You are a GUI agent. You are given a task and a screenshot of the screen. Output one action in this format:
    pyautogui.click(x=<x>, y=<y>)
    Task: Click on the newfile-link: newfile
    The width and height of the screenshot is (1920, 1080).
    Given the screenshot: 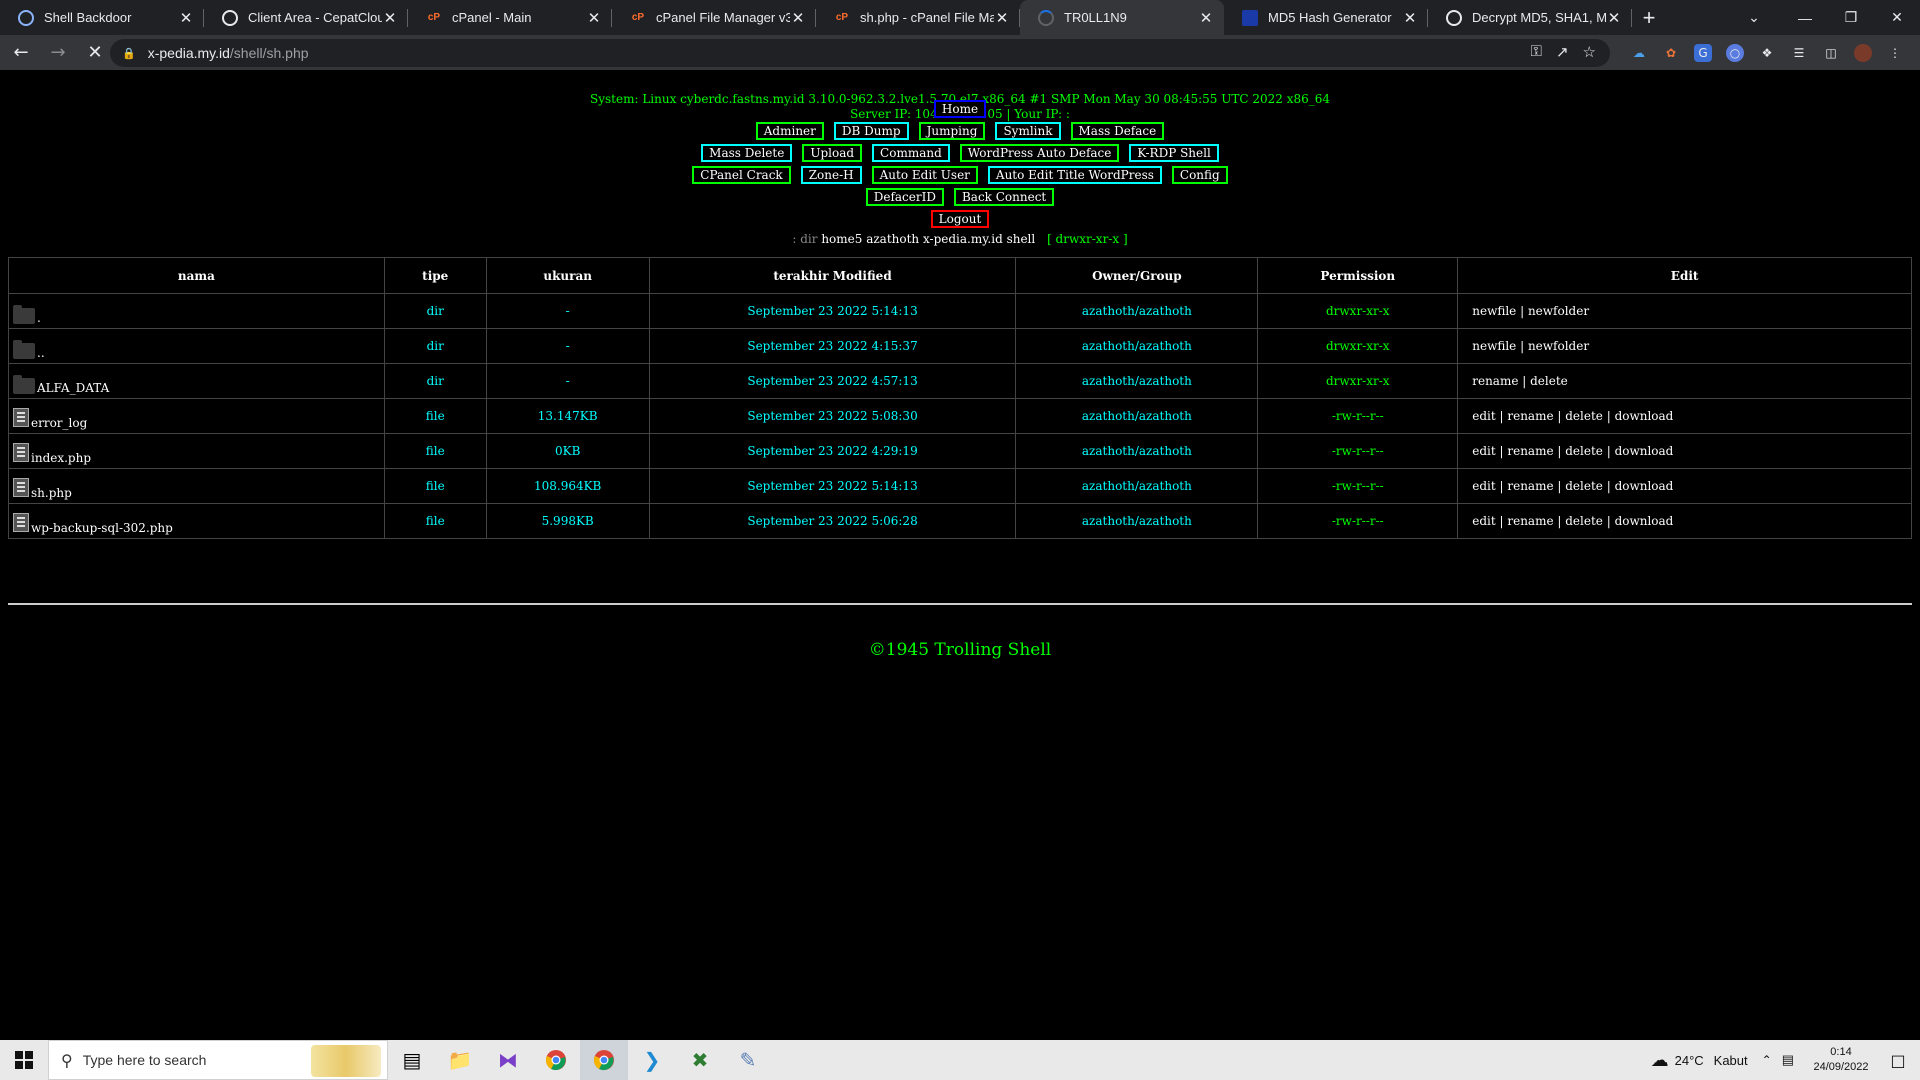 What is the action you would take?
    pyautogui.click(x=1494, y=311)
    